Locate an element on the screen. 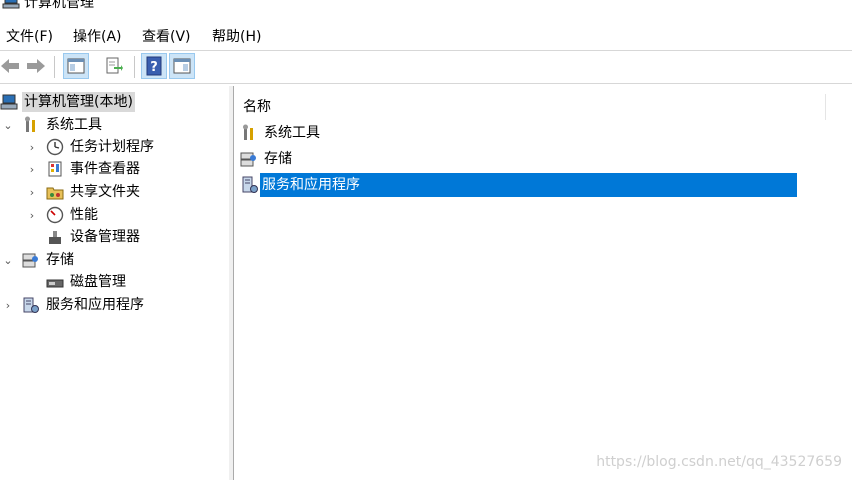 The width and height of the screenshot is (852, 480). tree-item-event-viewer: 事件查看器 is located at coordinates (94, 169).